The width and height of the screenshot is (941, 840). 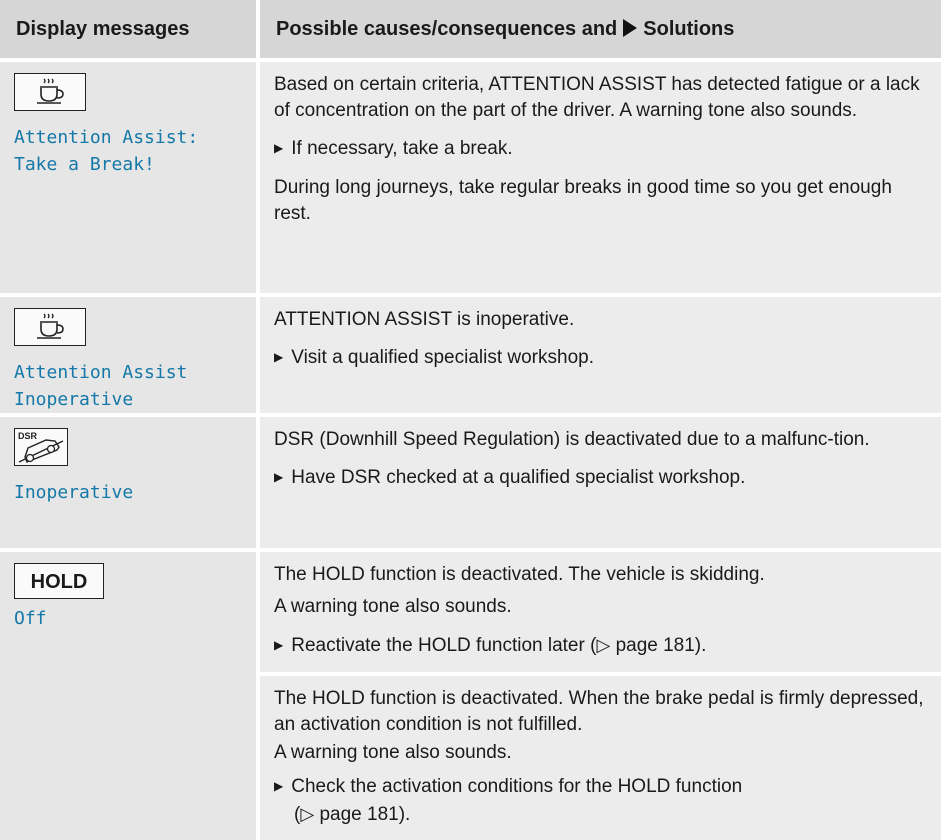 I want to click on header-solutions-label: Solutions, so click(x=689, y=28).